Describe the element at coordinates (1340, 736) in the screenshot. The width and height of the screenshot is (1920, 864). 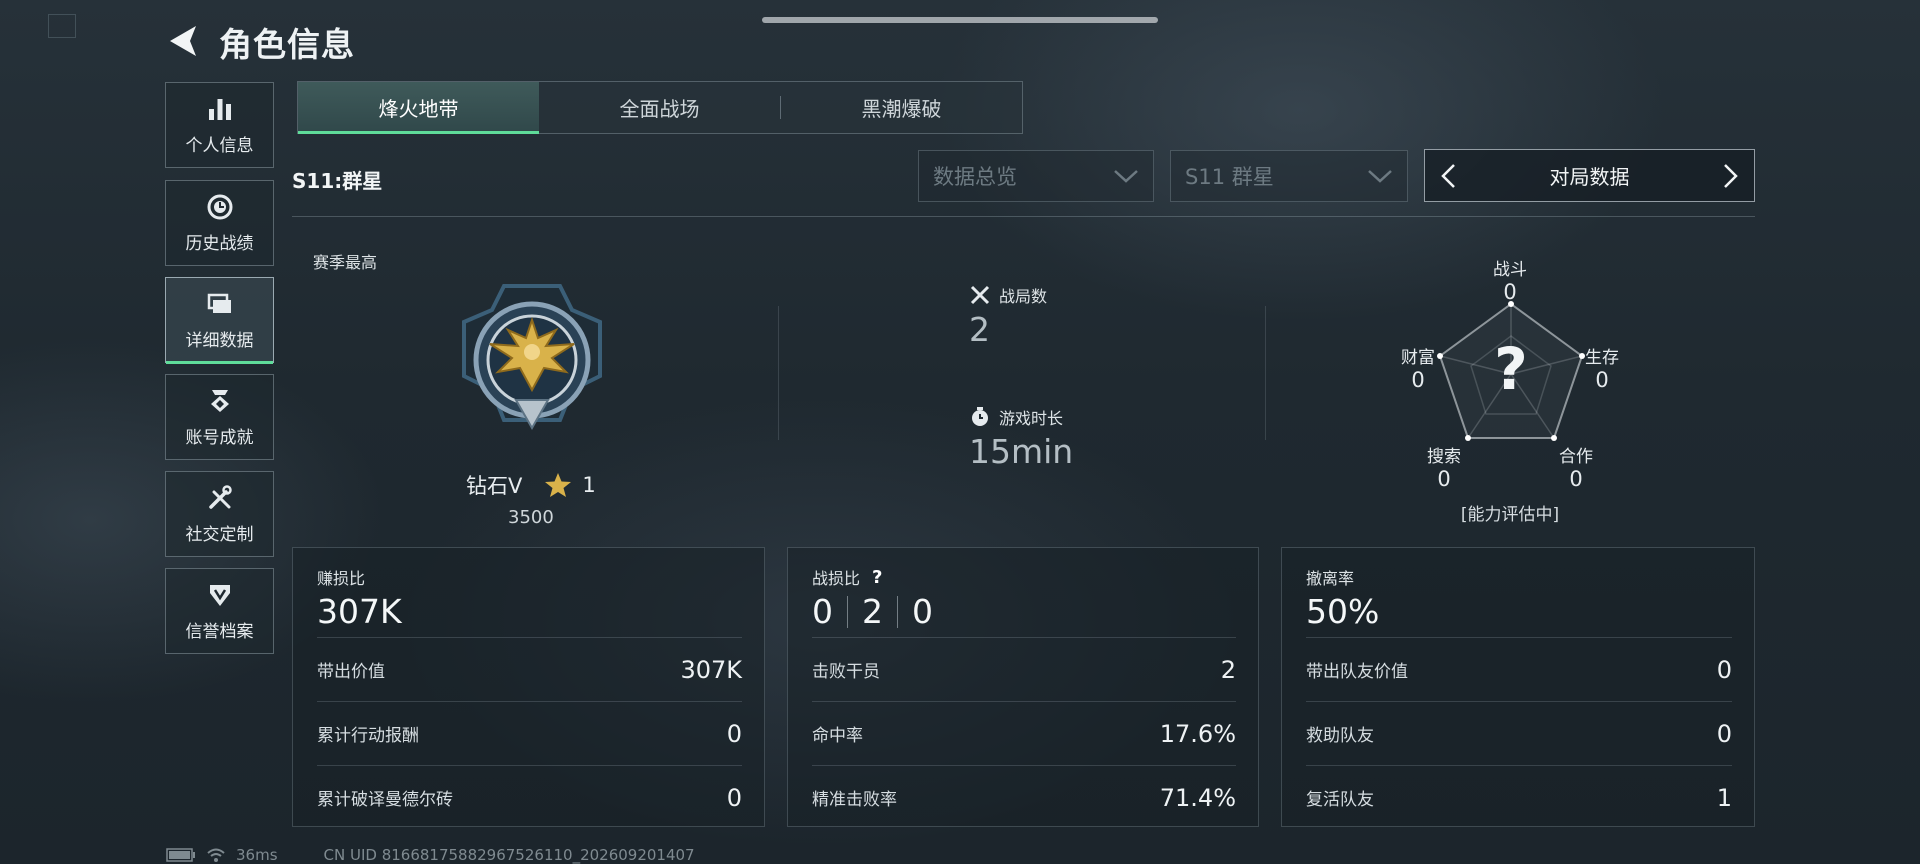
I see `stat-label: 救助队友` at that location.